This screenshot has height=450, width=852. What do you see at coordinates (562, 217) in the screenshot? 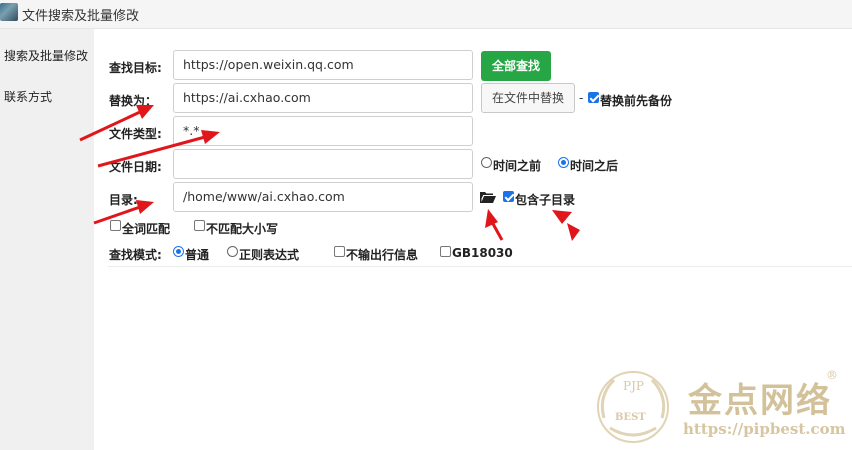
I see `arrow-subdirs-head` at bounding box center [562, 217].